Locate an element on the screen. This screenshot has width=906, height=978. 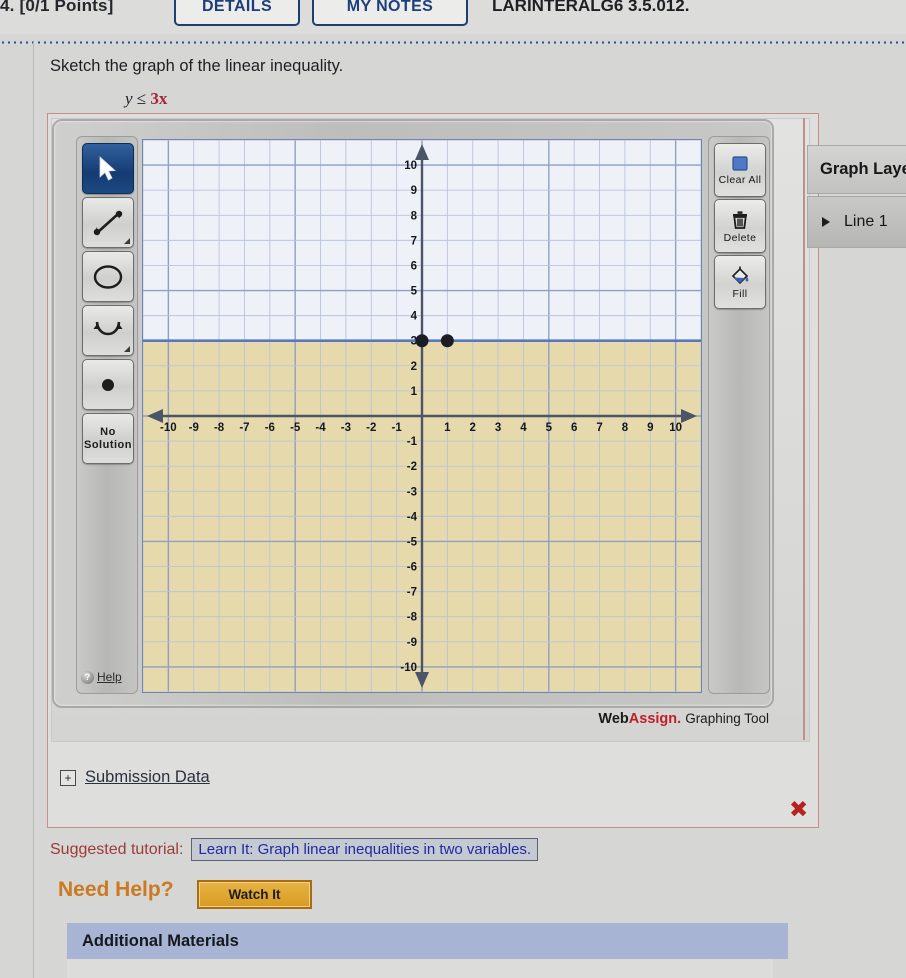
parabola-icon is located at coordinates (108, 328).